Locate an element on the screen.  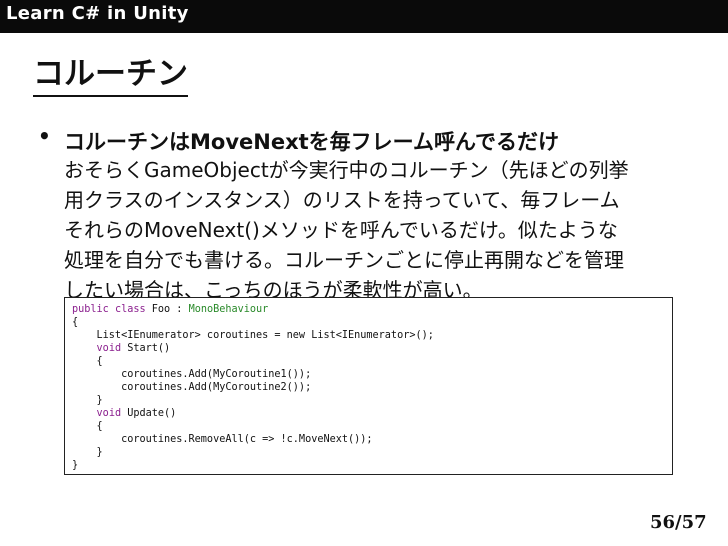
code-line: public class Foo : MonoBehaviour is located at coordinates (170, 309).